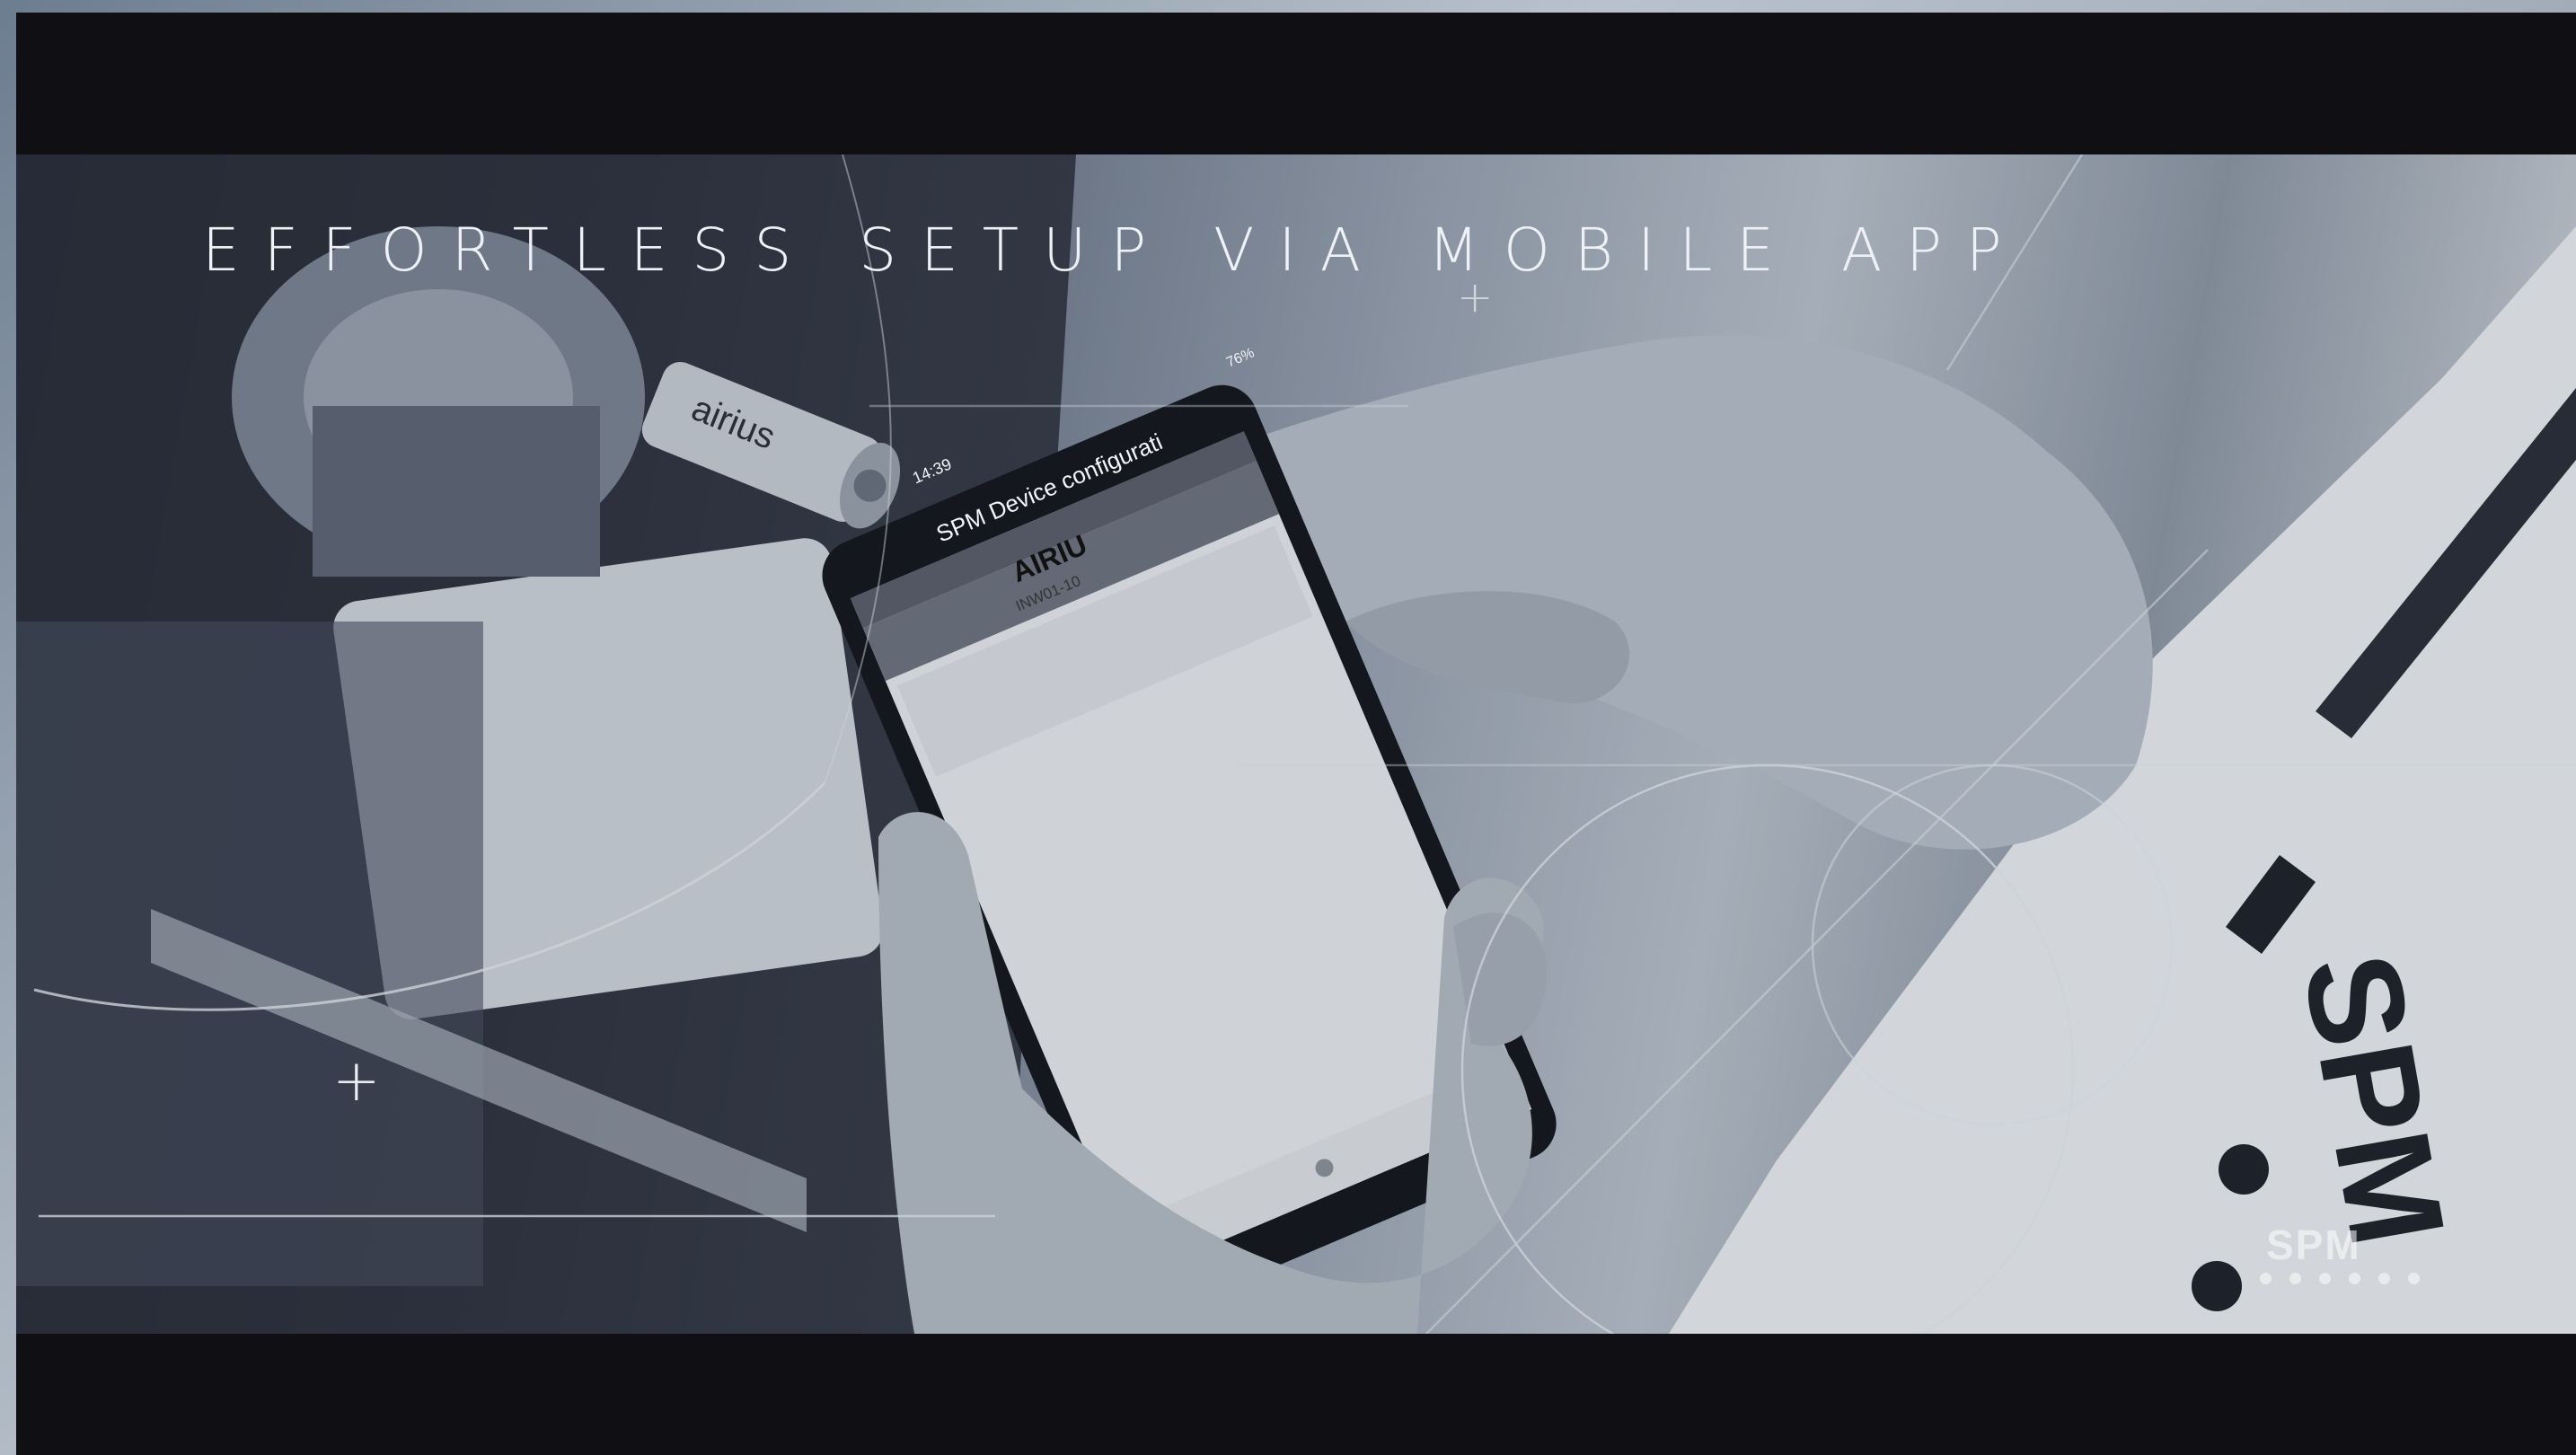 The width and height of the screenshot is (2576, 1455). What do you see at coordinates (2313, 1244) in the screenshot?
I see `watermark-logo: SPM` at bounding box center [2313, 1244].